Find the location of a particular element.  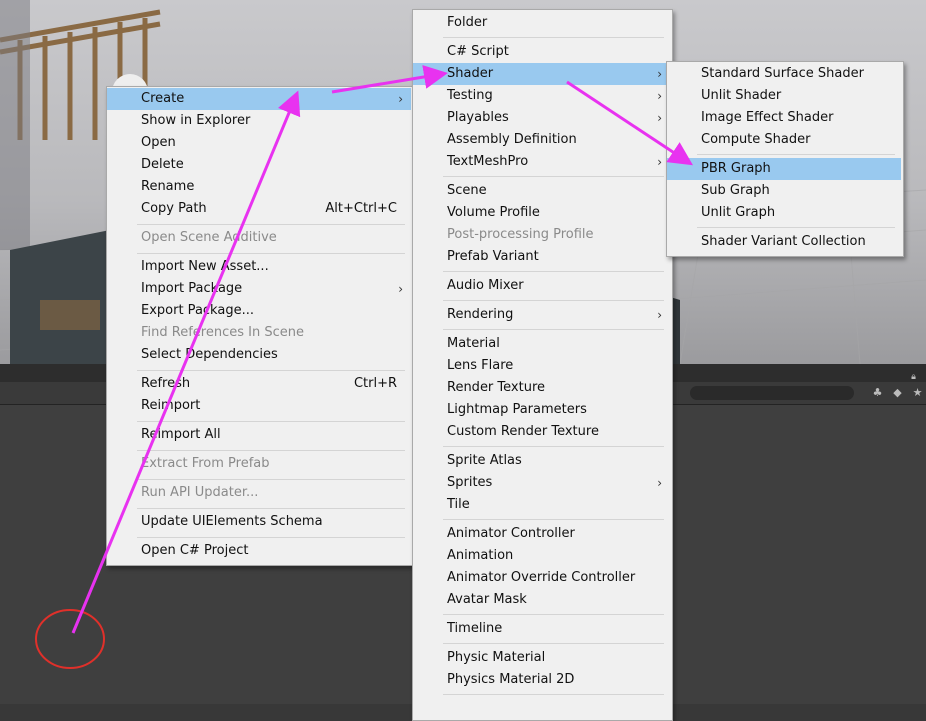

menu2-item-physics-material-2d: Physics Material 2D is located at coordinates (541, 680).